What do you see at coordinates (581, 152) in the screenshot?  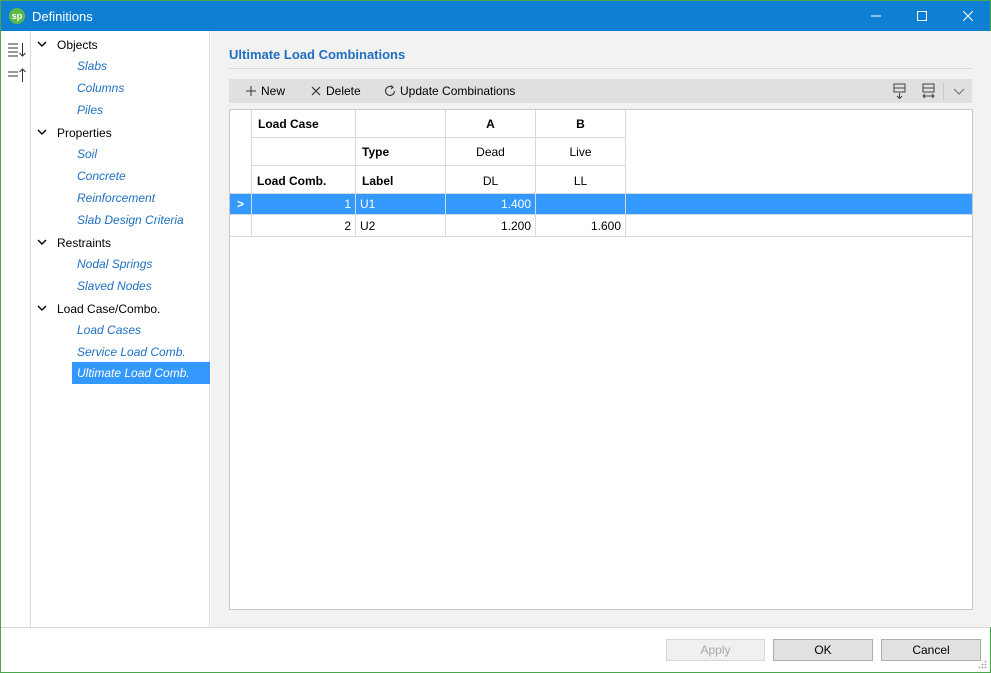 I see `type-column-b: Live` at bounding box center [581, 152].